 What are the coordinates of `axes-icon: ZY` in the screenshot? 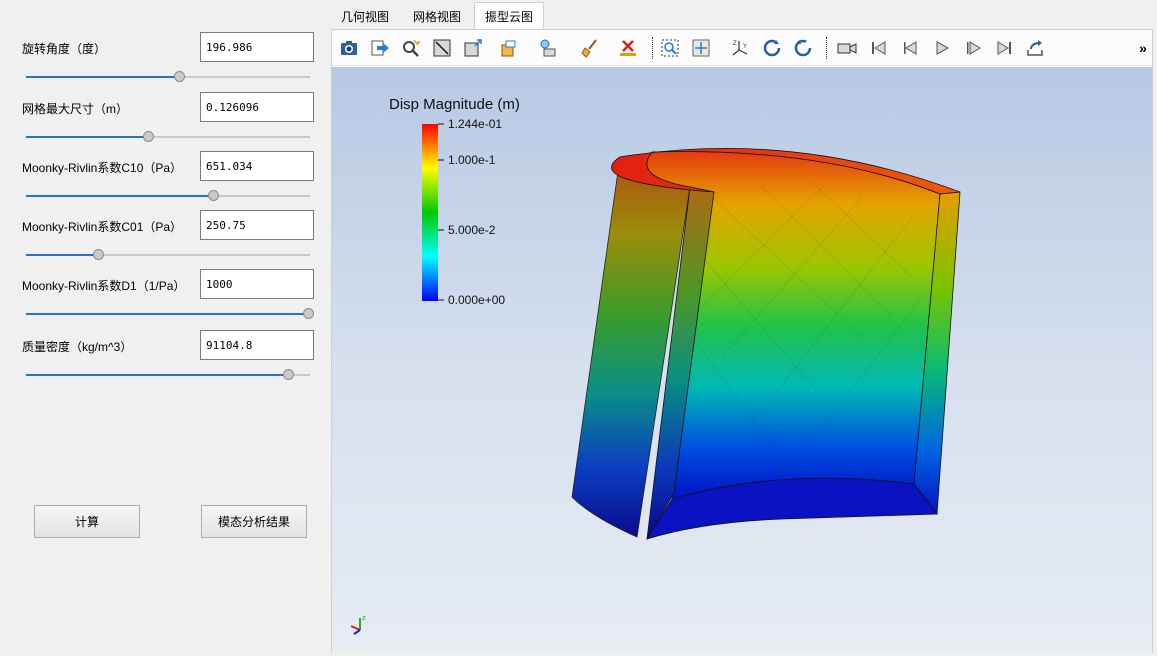 It's located at (740, 48).